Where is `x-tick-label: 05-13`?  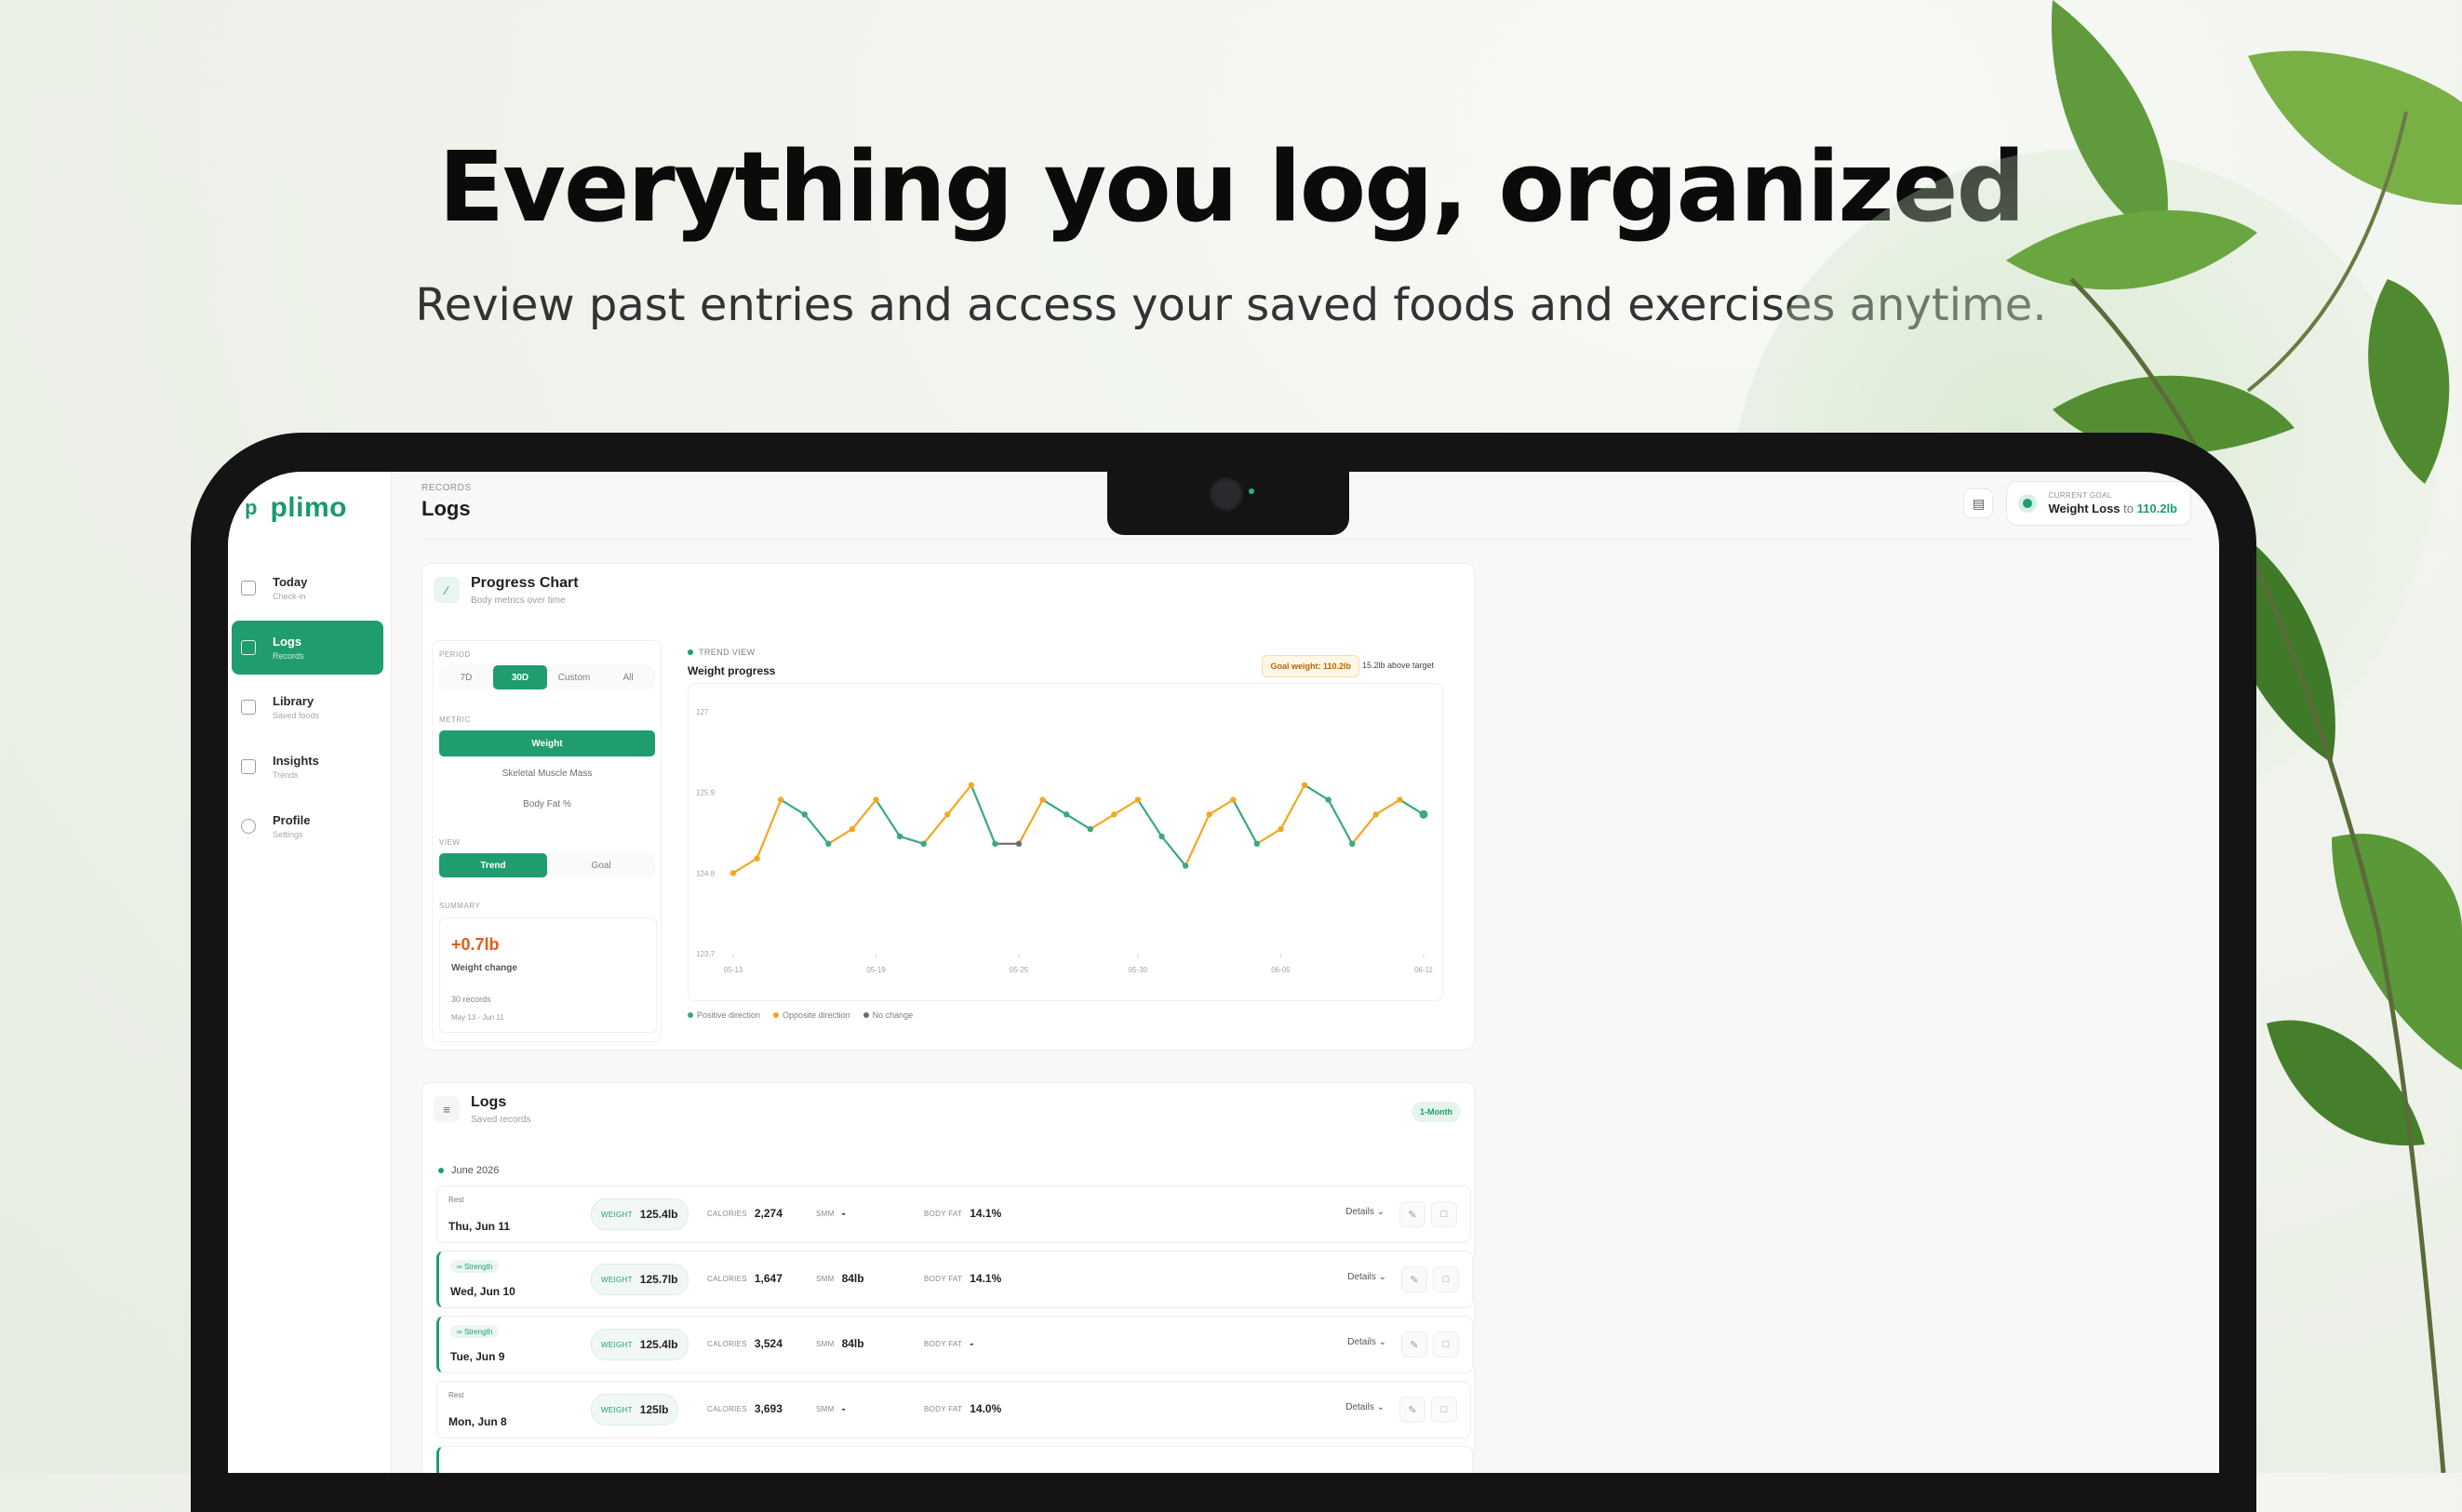 x-tick-label: 05-13 is located at coordinates (733, 970).